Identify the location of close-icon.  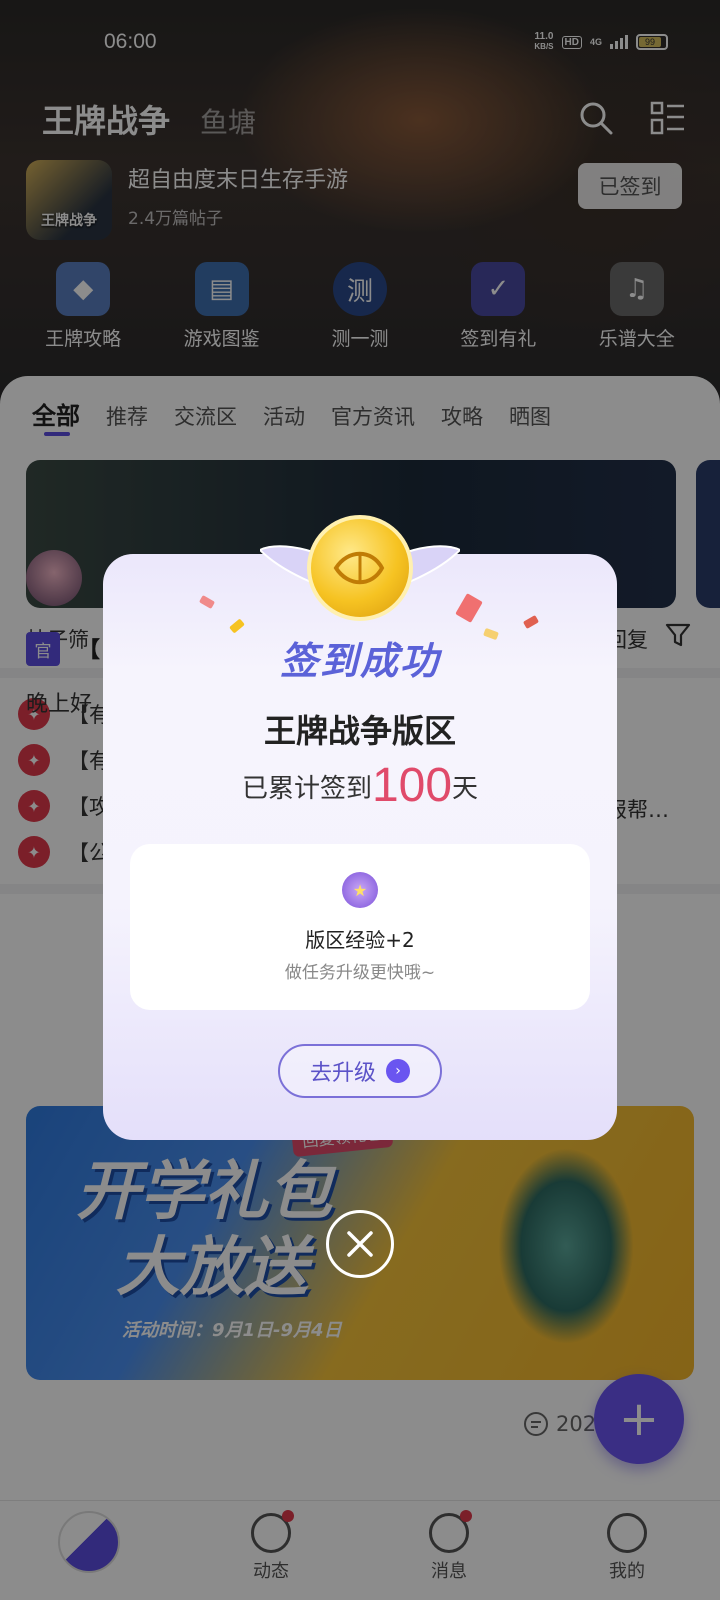
(360, 1244).